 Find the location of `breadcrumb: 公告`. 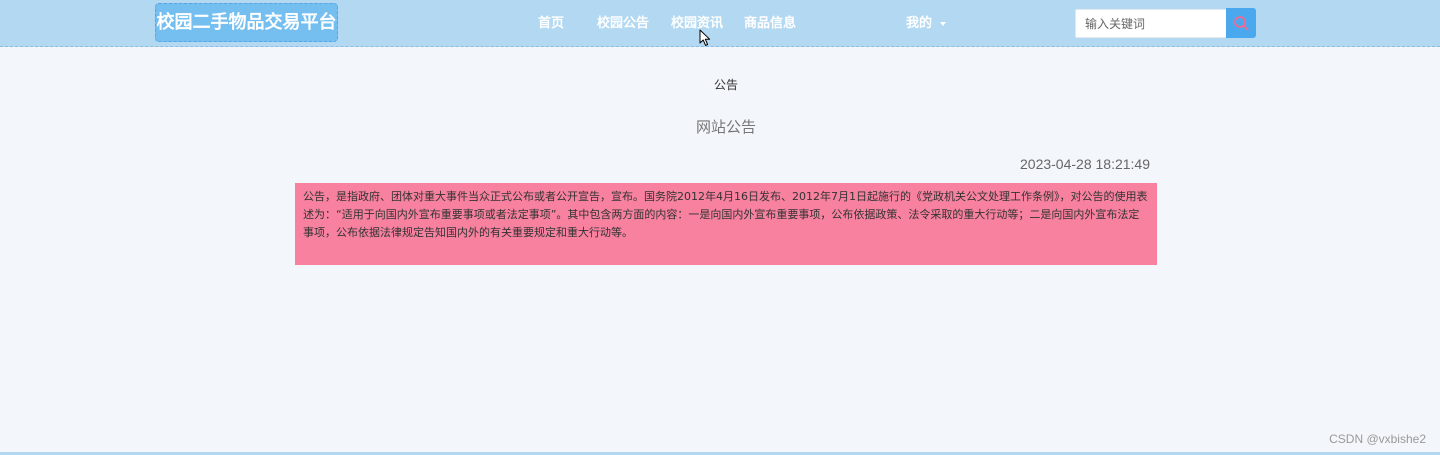

breadcrumb: 公告 is located at coordinates (725, 85).